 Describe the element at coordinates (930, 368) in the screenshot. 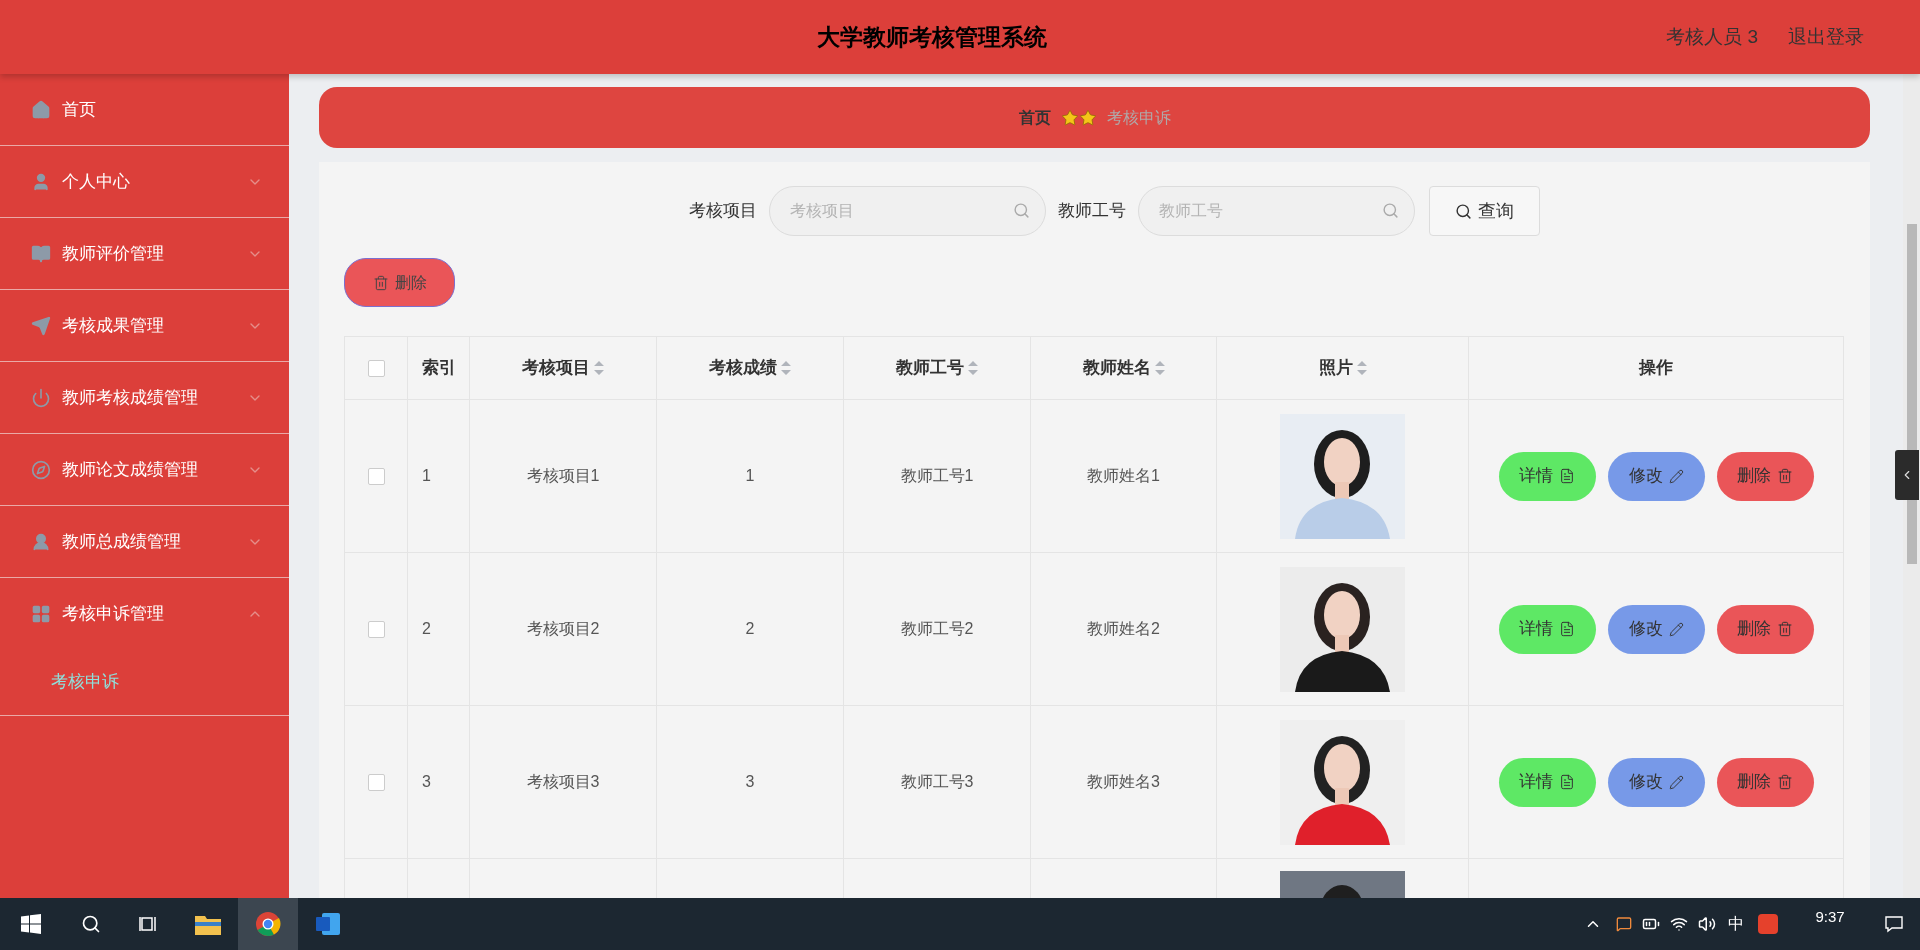

I see `column-header: 教师工号` at that location.